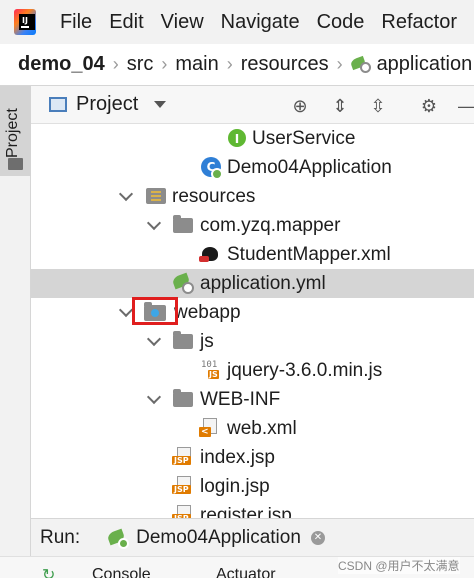  What do you see at coordinates (317, 537) in the screenshot?
I see `close-icon: ✕` at bounding box center [317, 537].